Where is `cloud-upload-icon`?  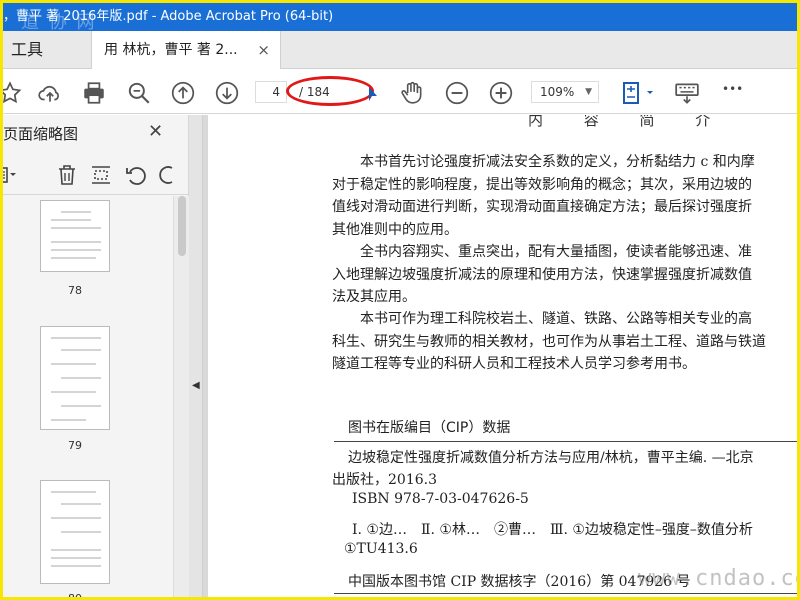 cloud-upload-icon is located at coordinates (50, 93).